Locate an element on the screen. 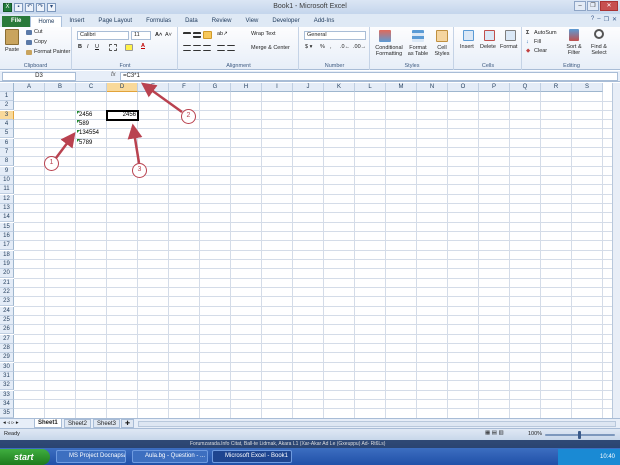  column-header-q: Q is located at coordinates (525, 87).